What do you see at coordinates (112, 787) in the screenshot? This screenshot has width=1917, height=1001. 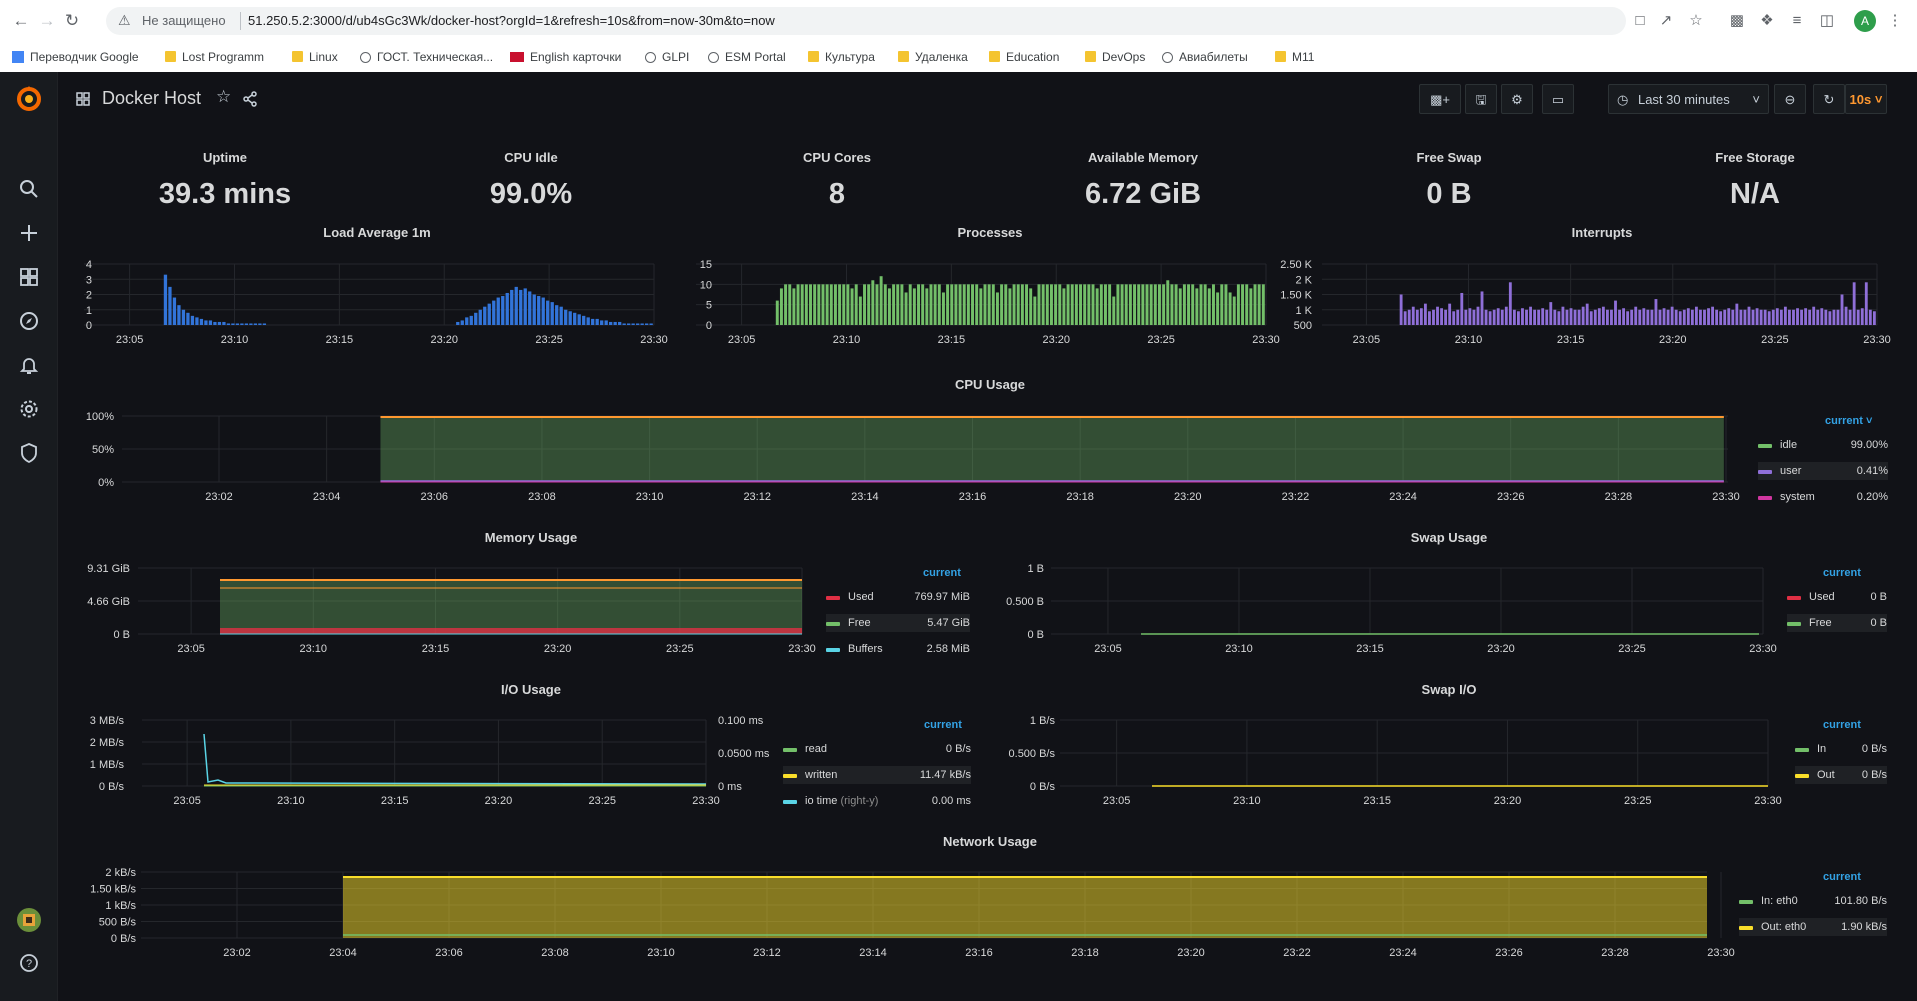 I see `y-tick-label: 0 B/s` at bounding box center [112, 787].